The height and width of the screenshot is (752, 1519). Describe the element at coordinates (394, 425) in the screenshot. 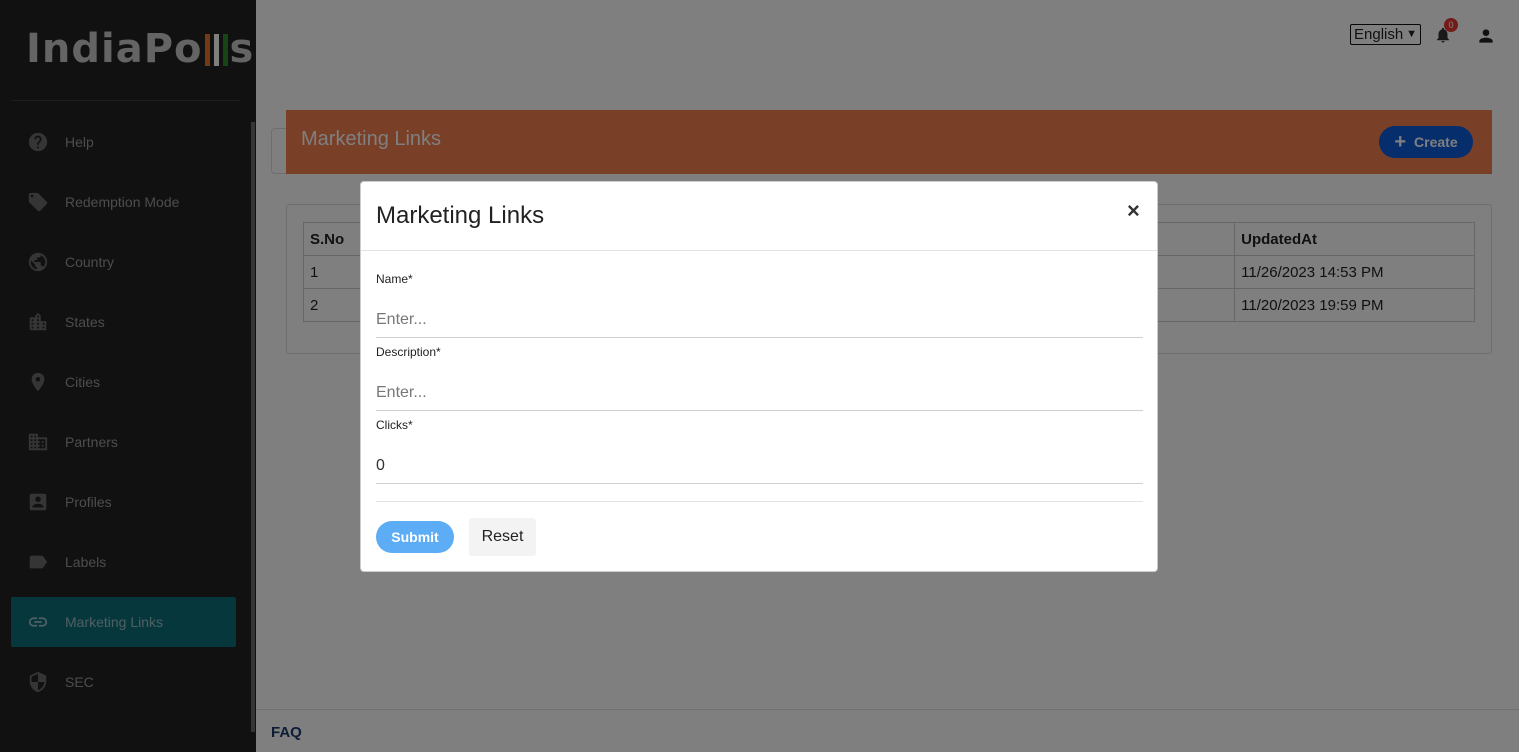

I see `clicks-label: Clicks*` at that location.